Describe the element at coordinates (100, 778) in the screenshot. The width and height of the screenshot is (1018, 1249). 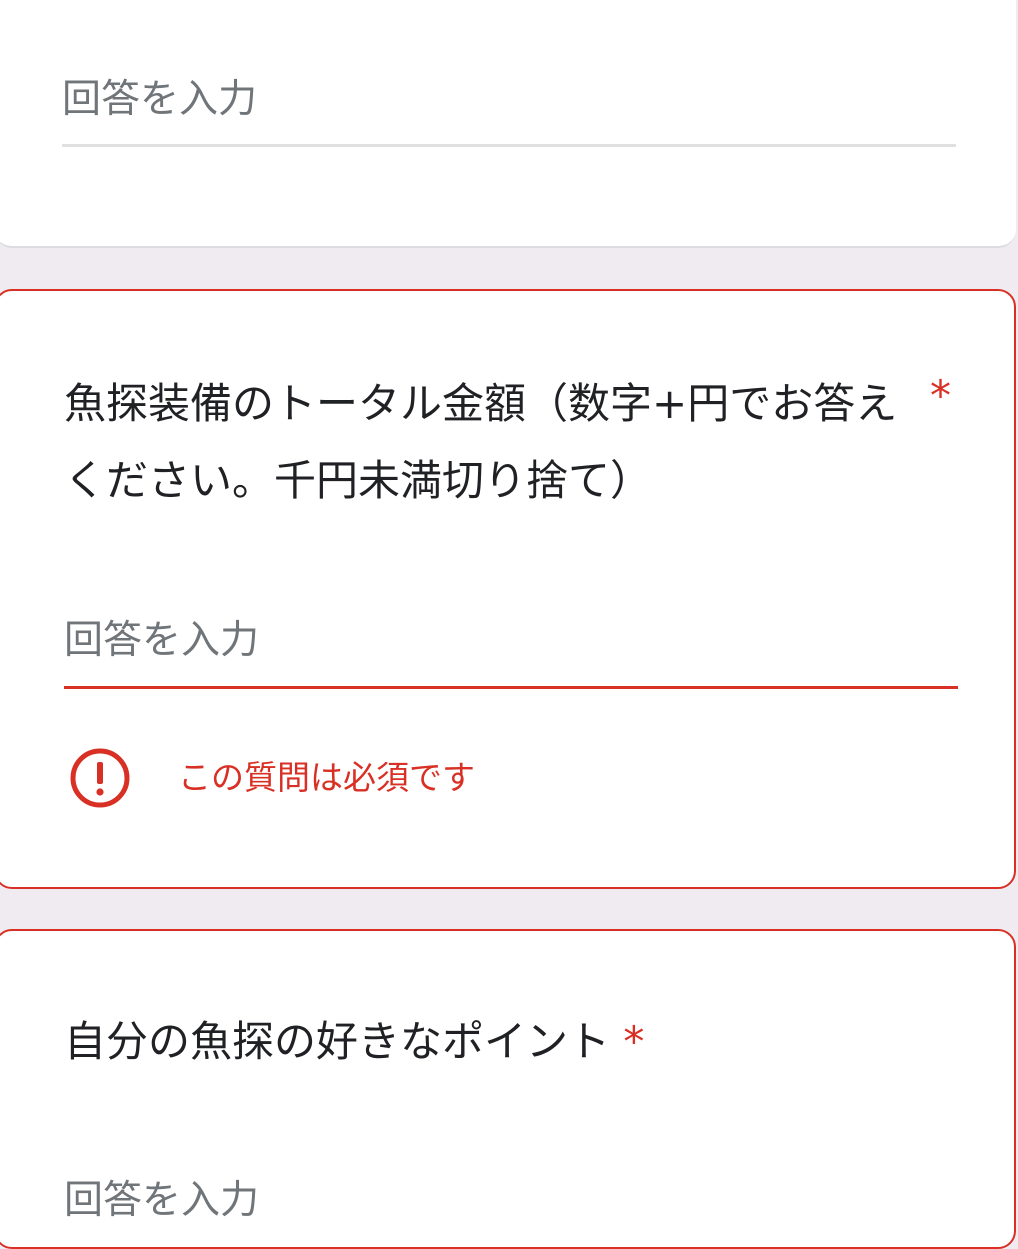
I see `alert-circle-icon` at that location.